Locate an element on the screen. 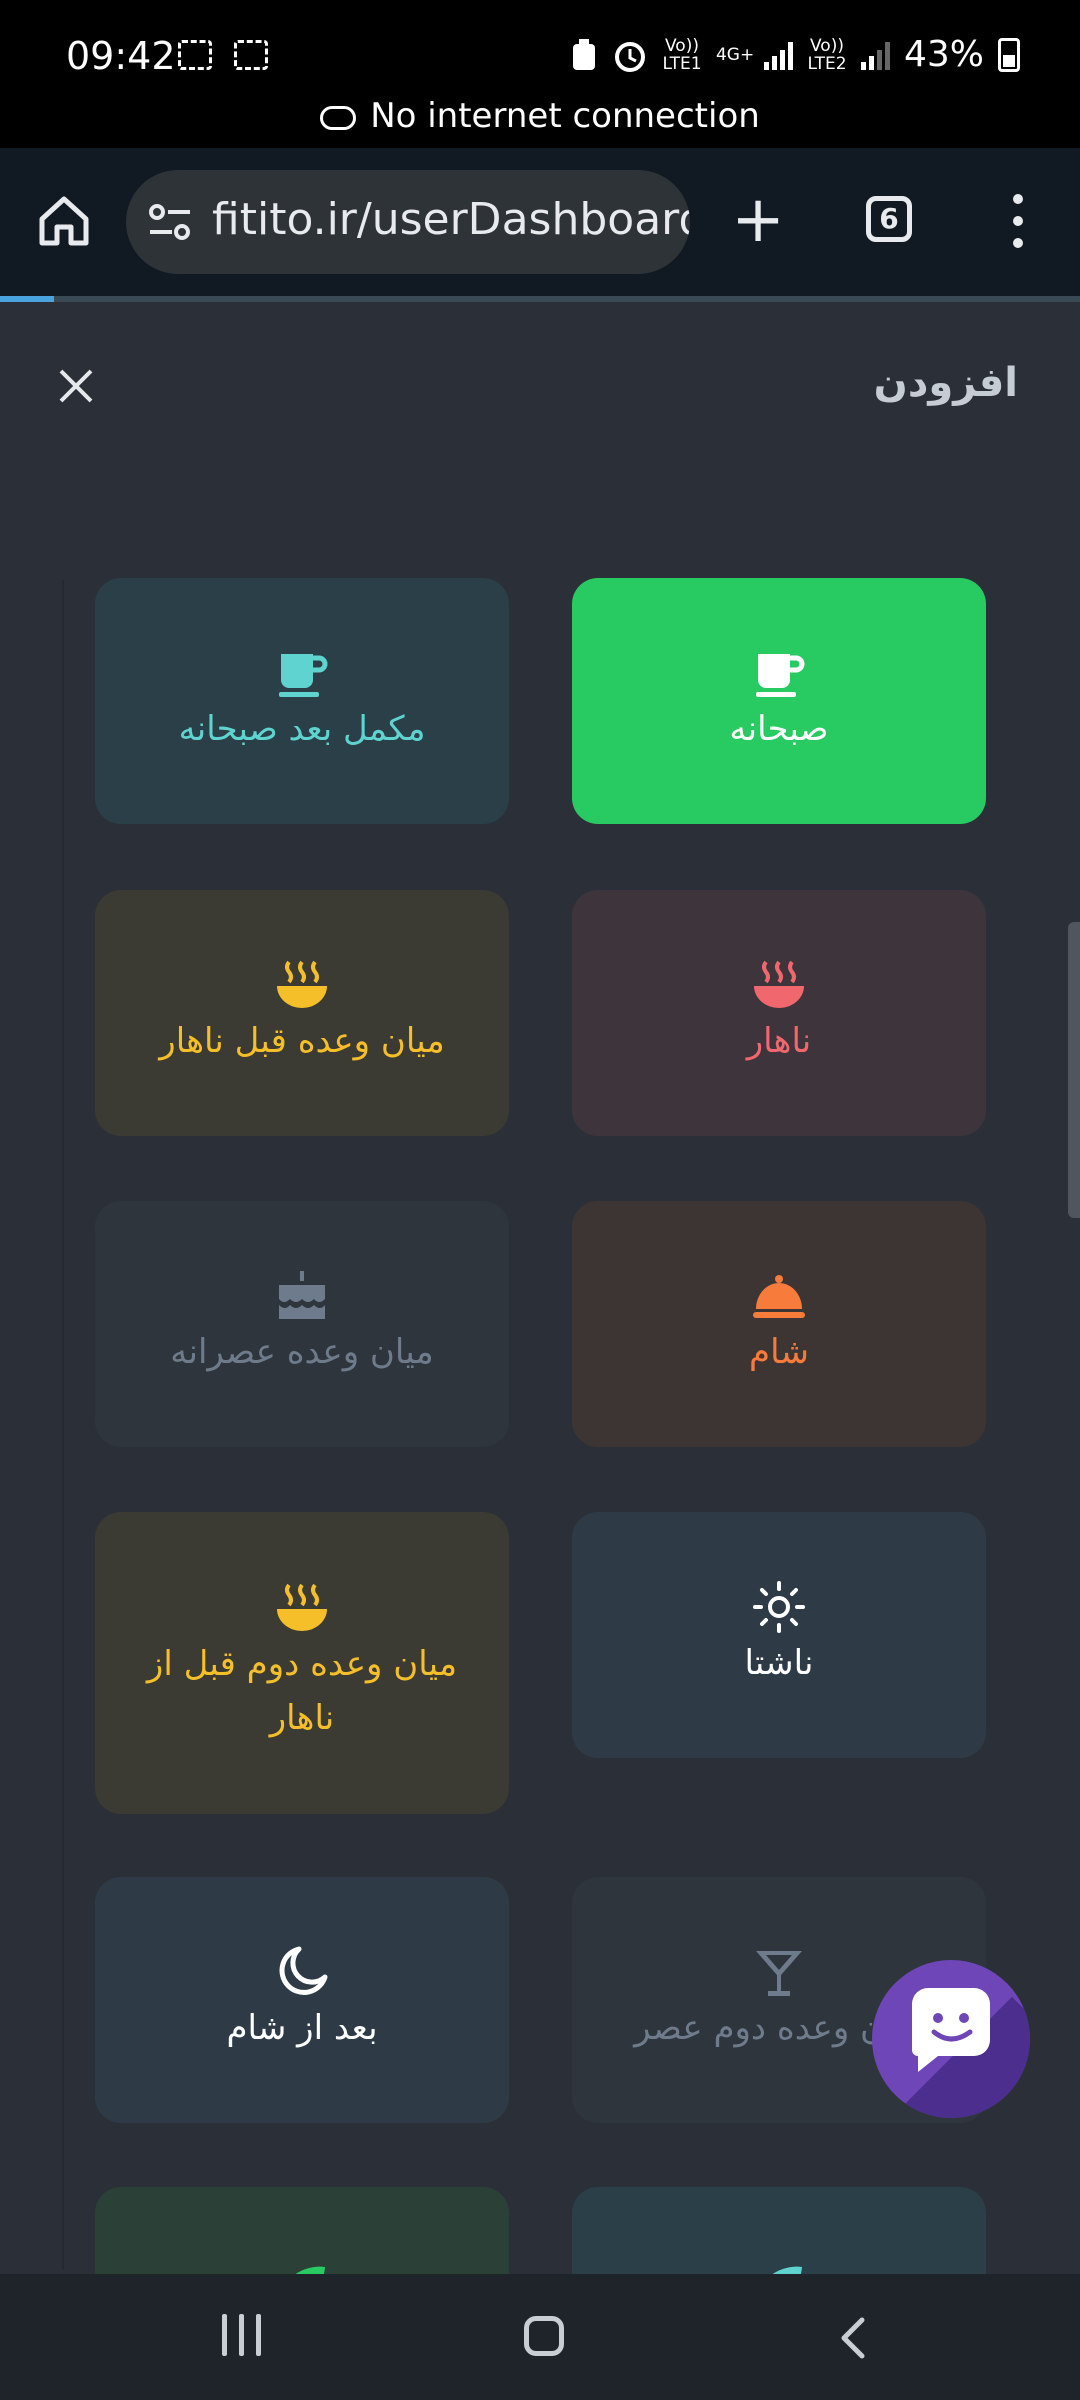 Image resolution: width=1080 pixels, height=2400 pixels. screen-record-icon is located at coordinates (251, 55).